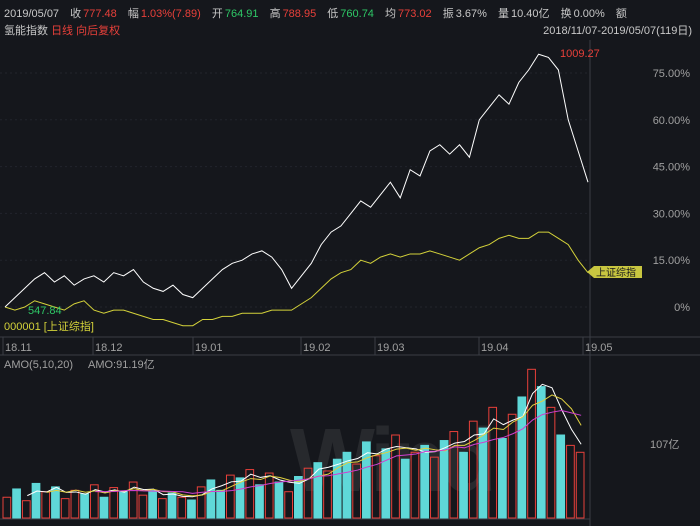 The height and width of the screenshot is (526, 700). I want to click on y-tick-label: 0%, so click(682, 308).